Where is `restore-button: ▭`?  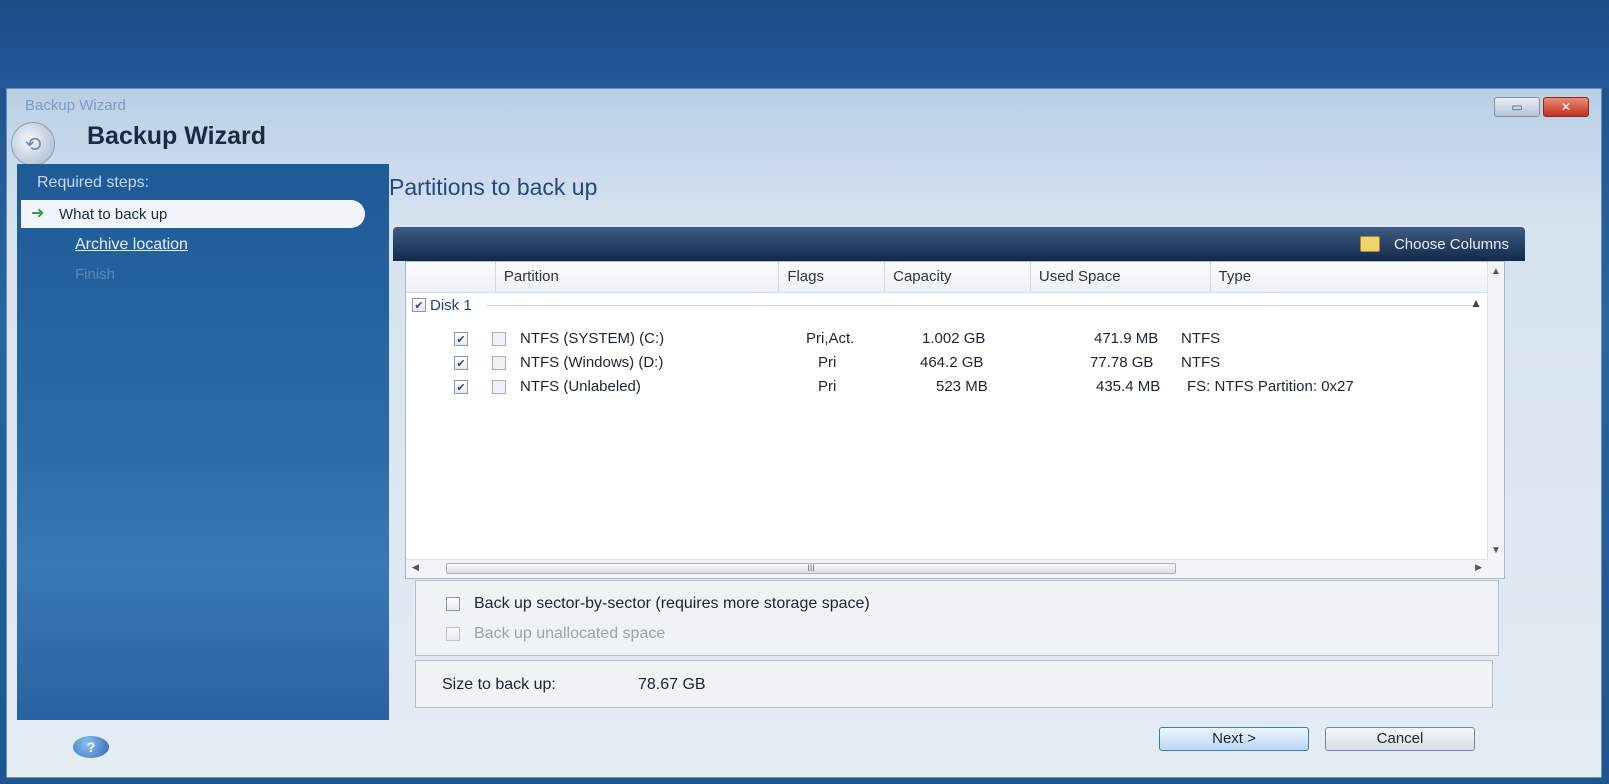
restore-button: ▭ is located at coordinates (1517, 107).